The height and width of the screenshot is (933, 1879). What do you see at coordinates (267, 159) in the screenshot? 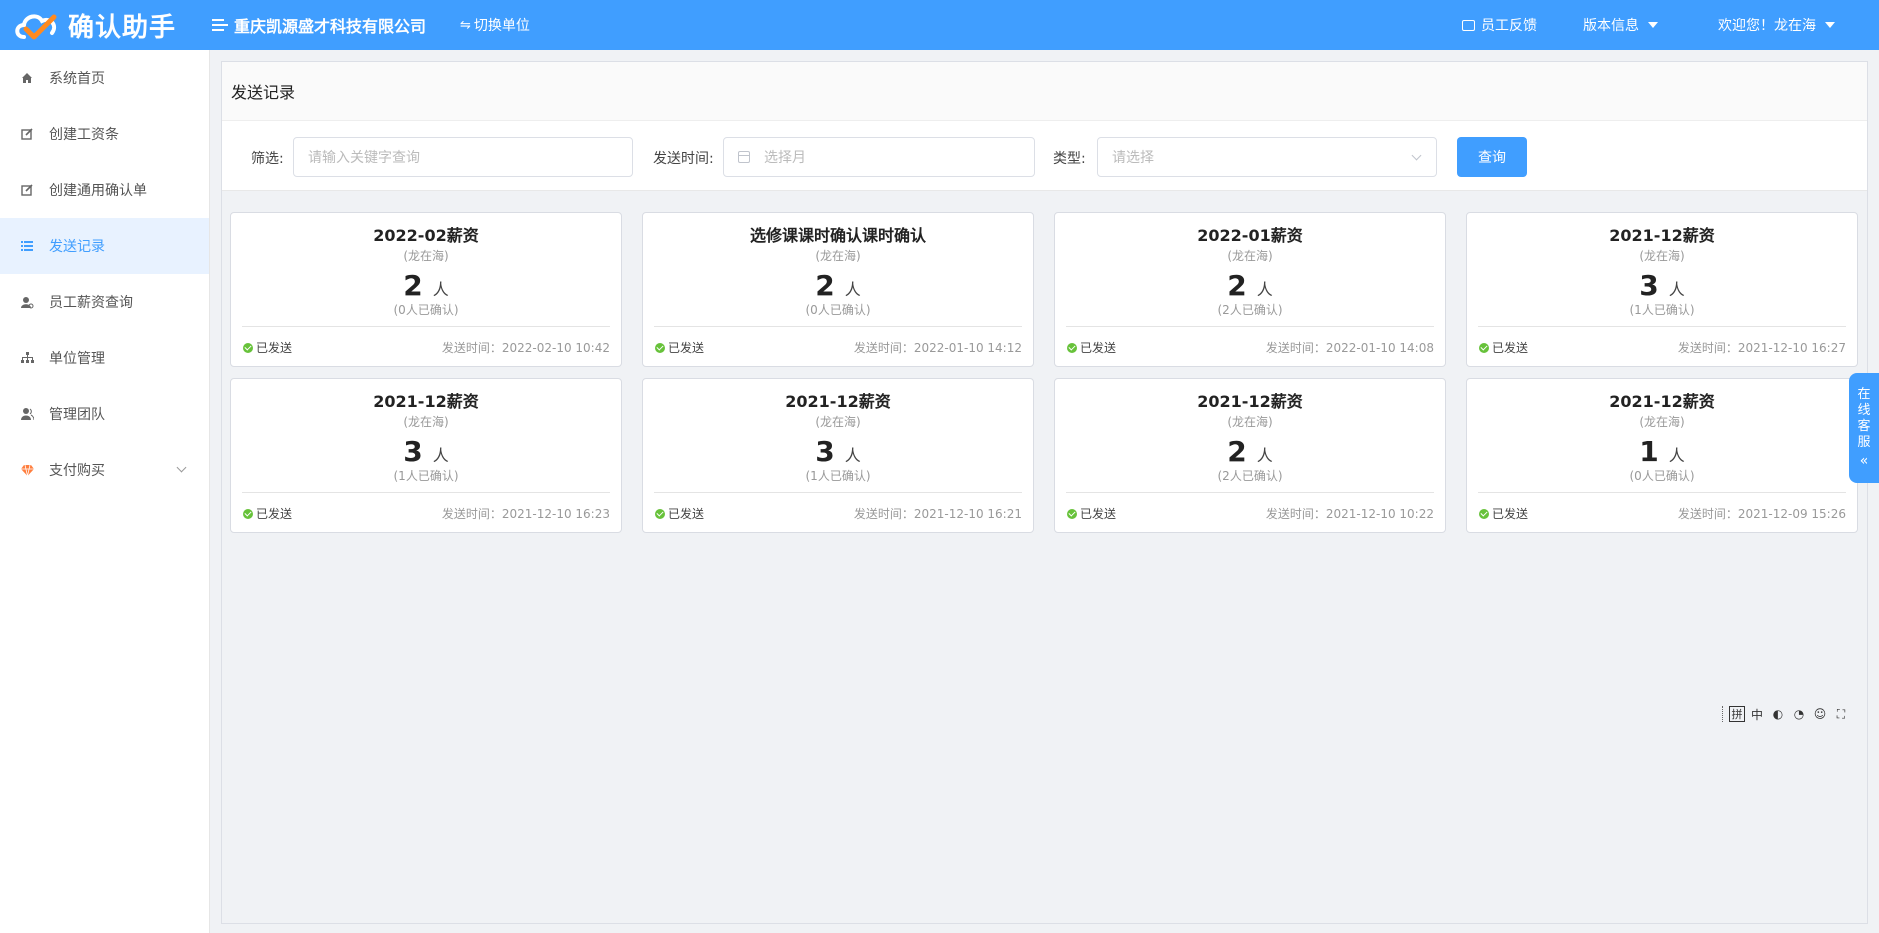
I see `keyword-filter-label: 筛选:` at bounding box center [267, 159].